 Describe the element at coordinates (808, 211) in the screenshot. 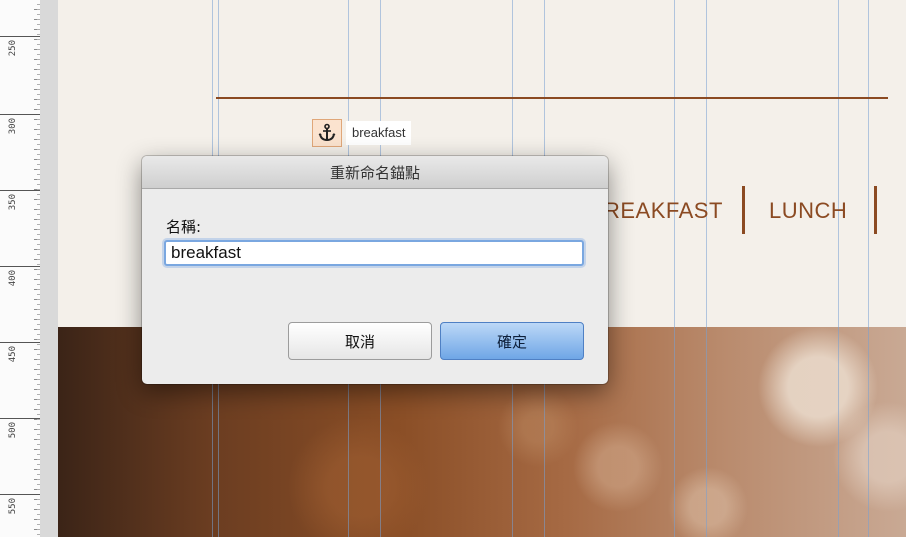

I see `nav-item-lunch: LUNCH` at that location.